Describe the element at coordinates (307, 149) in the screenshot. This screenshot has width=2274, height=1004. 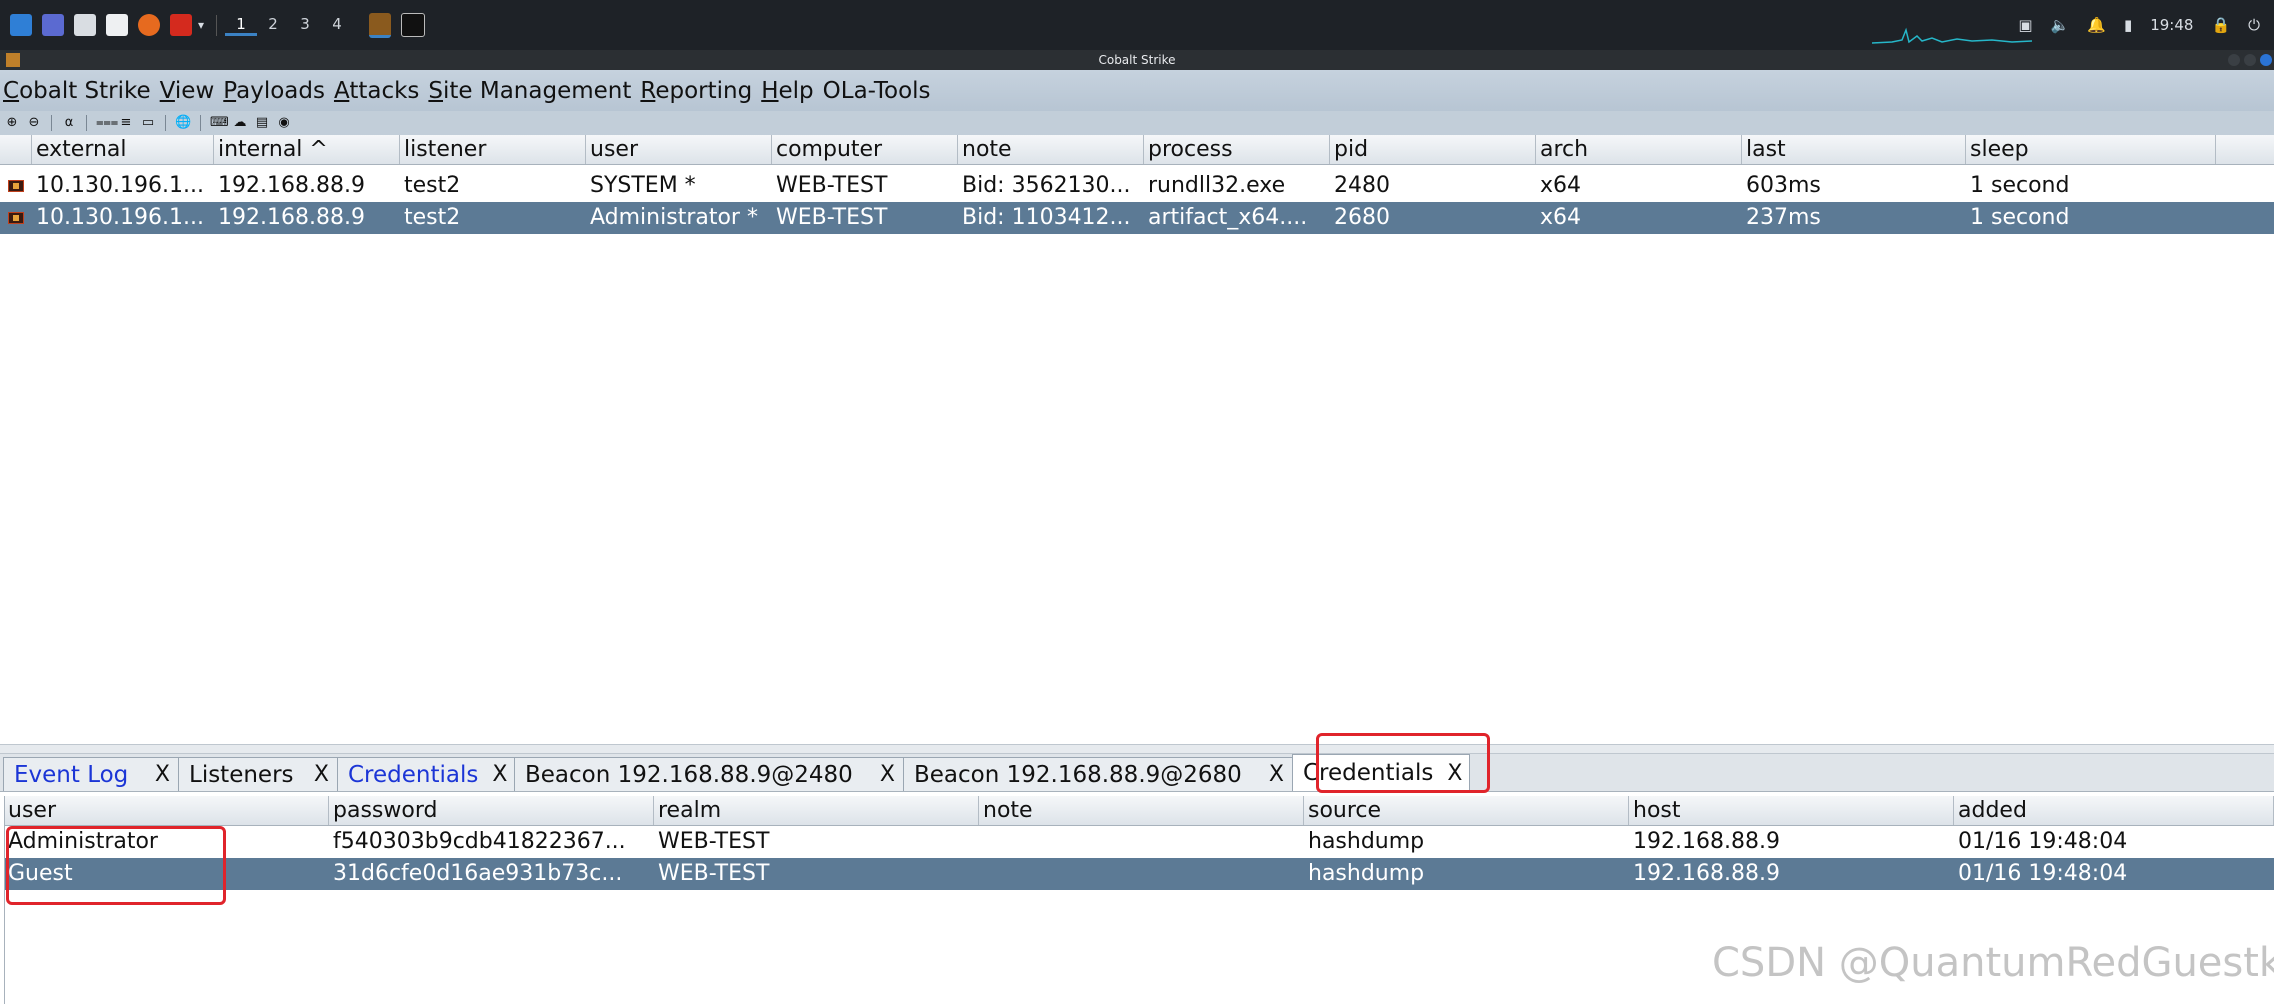
I see `beacons-column-header: internal ^` at that location.